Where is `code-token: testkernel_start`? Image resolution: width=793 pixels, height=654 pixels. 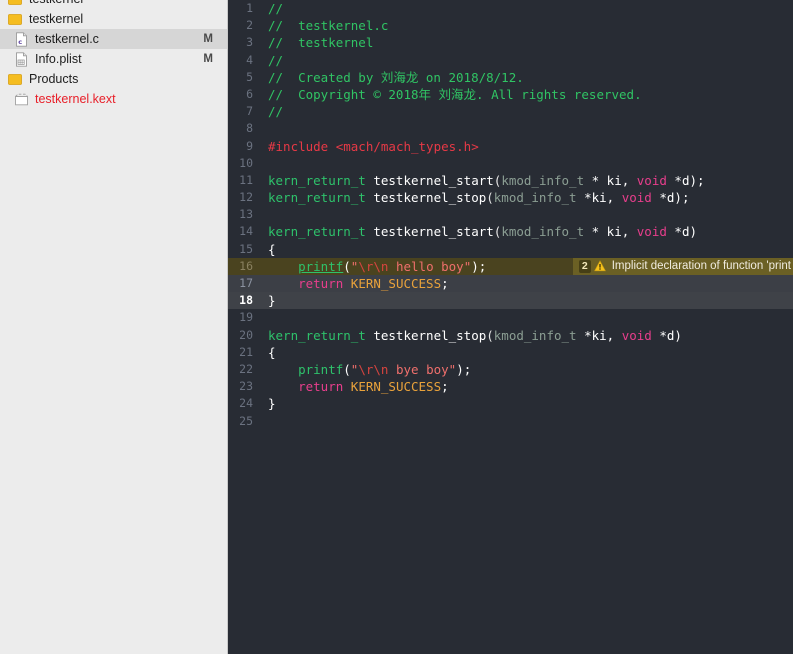
code-token: testkernel_start is located at coordinates (433, 232).